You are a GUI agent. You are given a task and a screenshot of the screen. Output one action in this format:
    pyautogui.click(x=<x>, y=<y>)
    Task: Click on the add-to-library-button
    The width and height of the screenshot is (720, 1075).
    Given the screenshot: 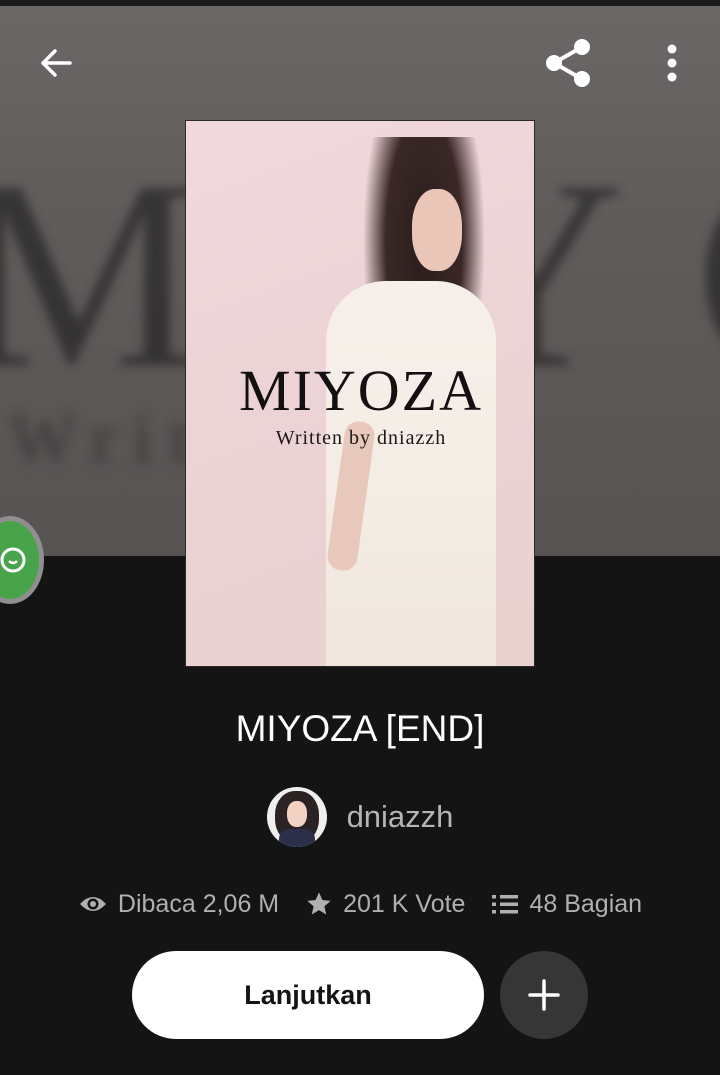 What is the action you would take?
    pyautogui.click(x=544, y=995)
    